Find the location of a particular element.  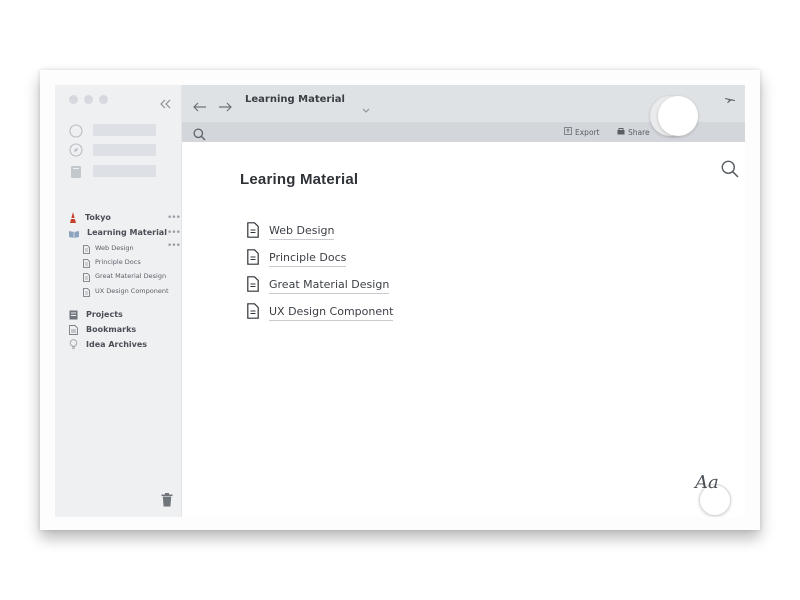

share-icon is located at coordinates (621, 132).